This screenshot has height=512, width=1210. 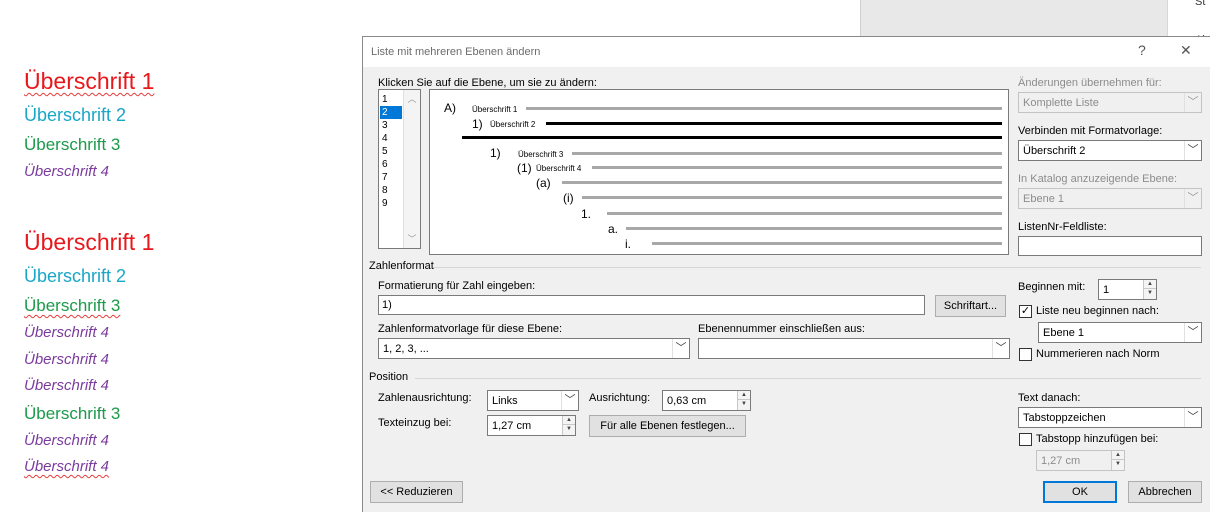 I want to click on level-item: 9, so click(x=391, y=203).